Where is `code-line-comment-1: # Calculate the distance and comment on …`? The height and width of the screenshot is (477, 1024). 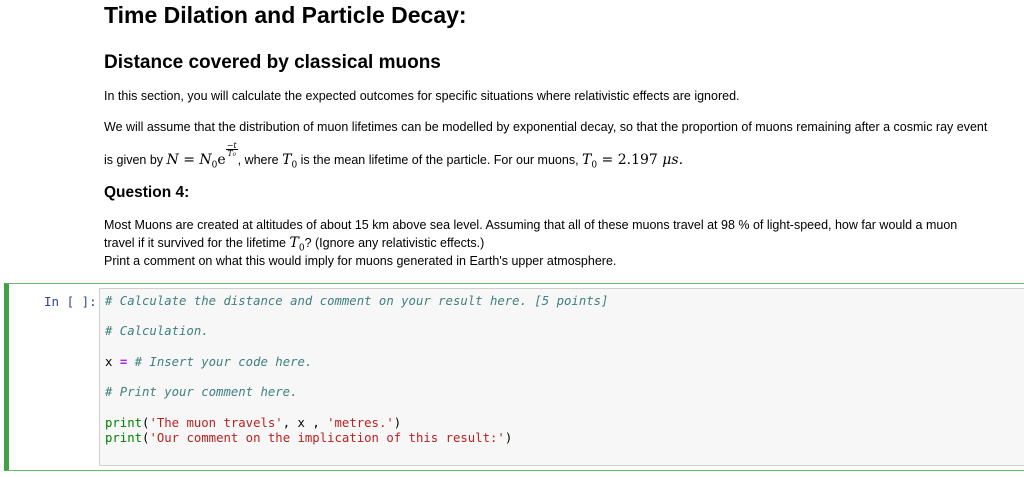
code-line-comment-1: # Calculate the distance and comment on … is located at coordinates (357, 301).